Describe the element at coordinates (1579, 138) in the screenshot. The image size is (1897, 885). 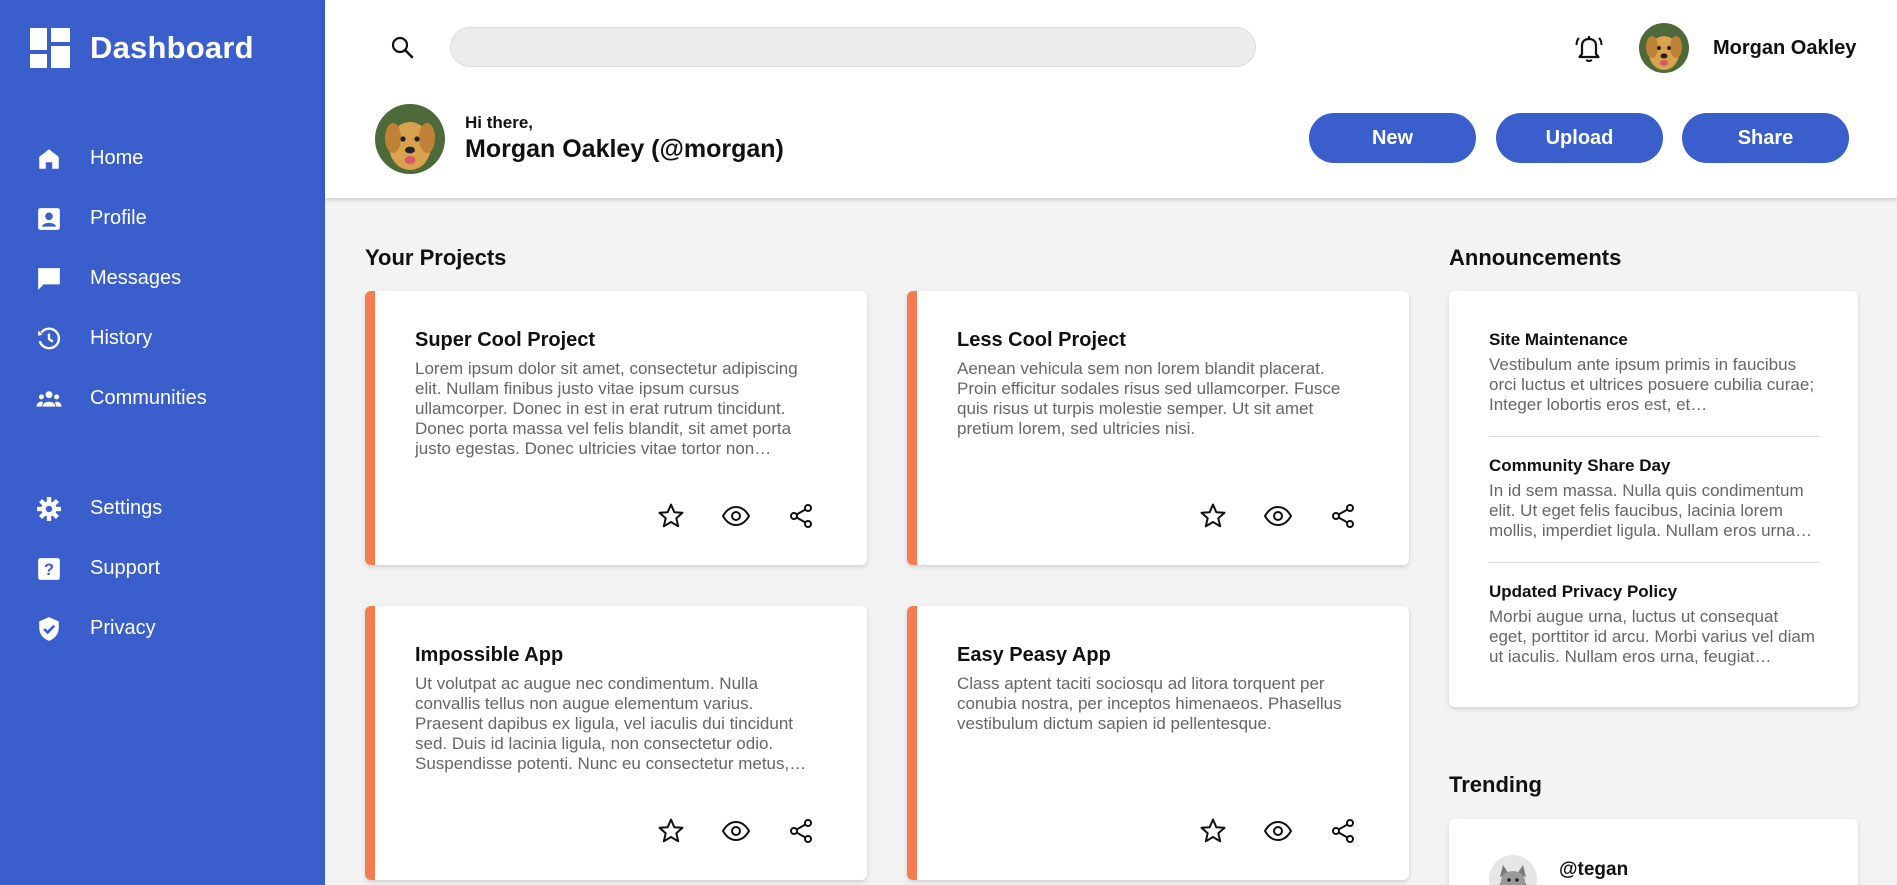
I see `upload-button: Upload` at that location.